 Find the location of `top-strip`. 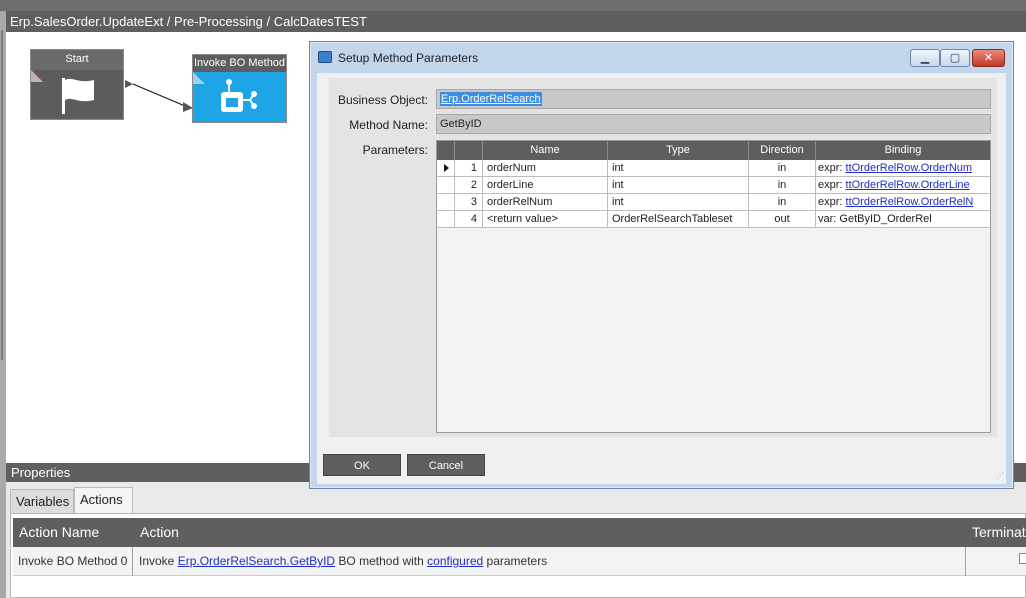

top-strip is located at coordinates (513, 5).